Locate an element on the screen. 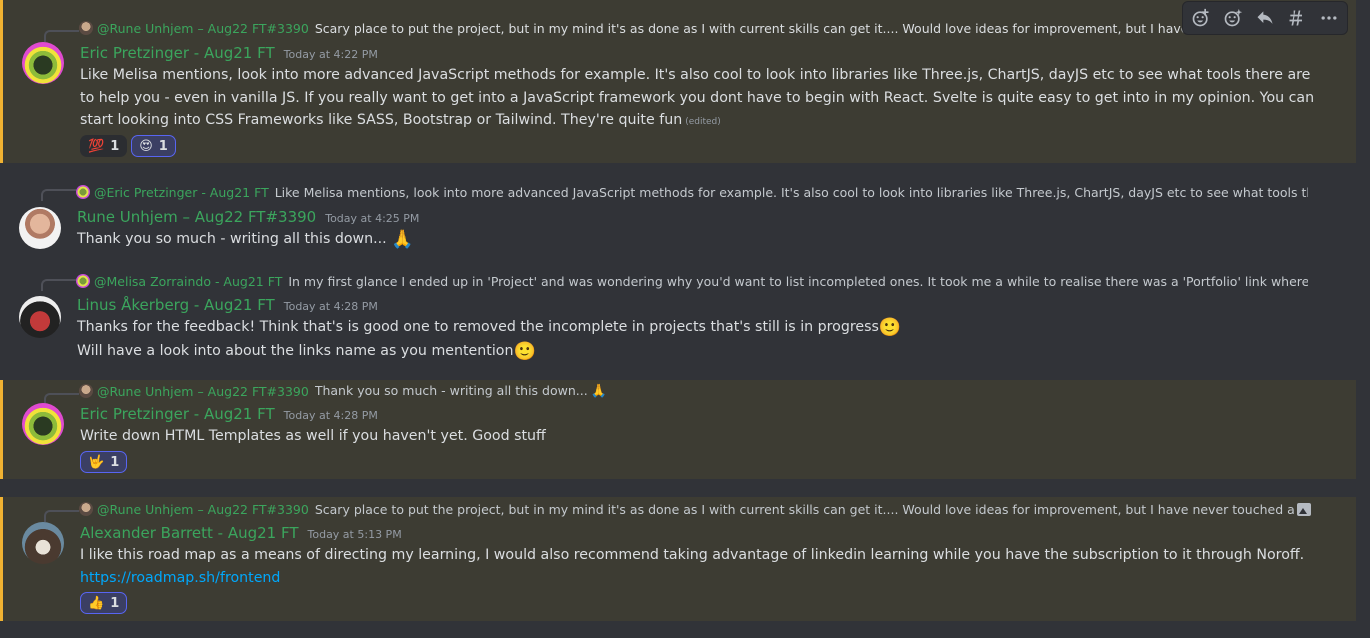 This screenshot has height=638, width=1370. timestamp: Today at 4:22 PM is located at coordinates (331, 54).